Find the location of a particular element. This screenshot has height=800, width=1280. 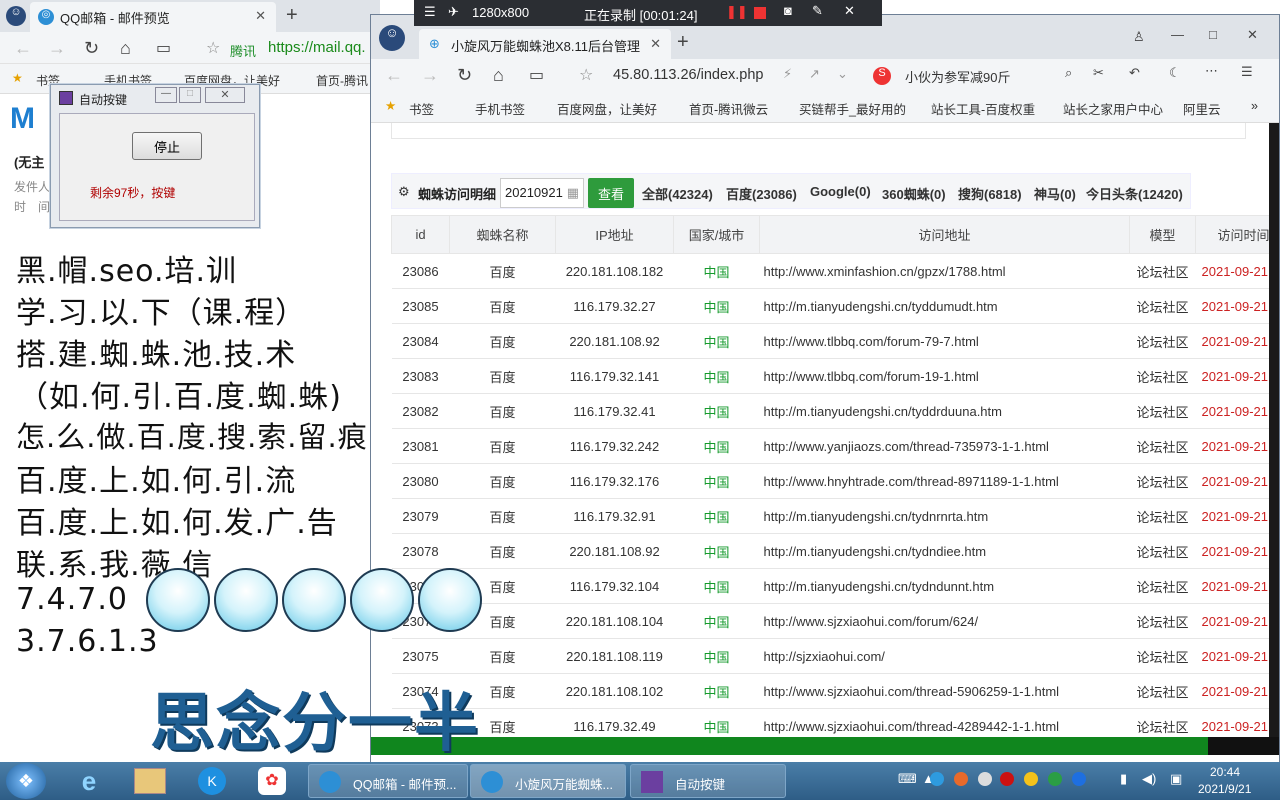

clock-date: 2021/9/21 is located at coordinates (1224, 789).